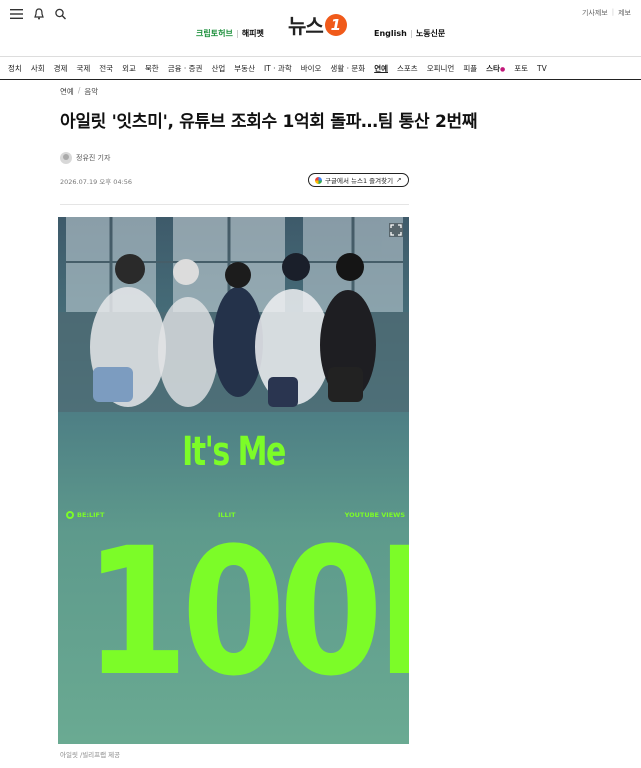  What do you see at coordinates (493, 68) in the screenshot?
I see `nav-star-label: 스타` at bounding box center [493, 68].